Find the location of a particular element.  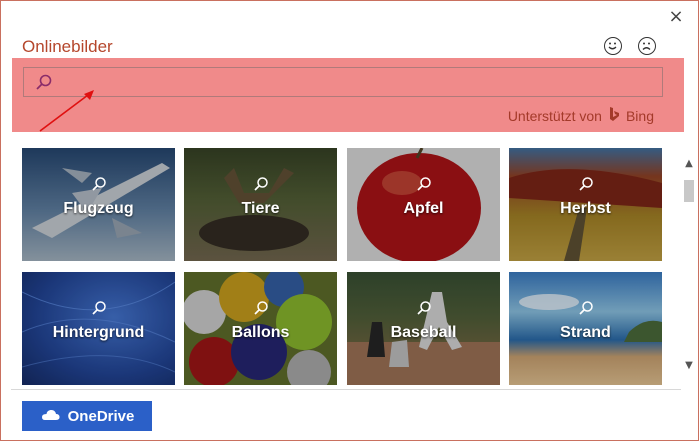

category-tile-strand: Strand is located at coordinates (585, 328).